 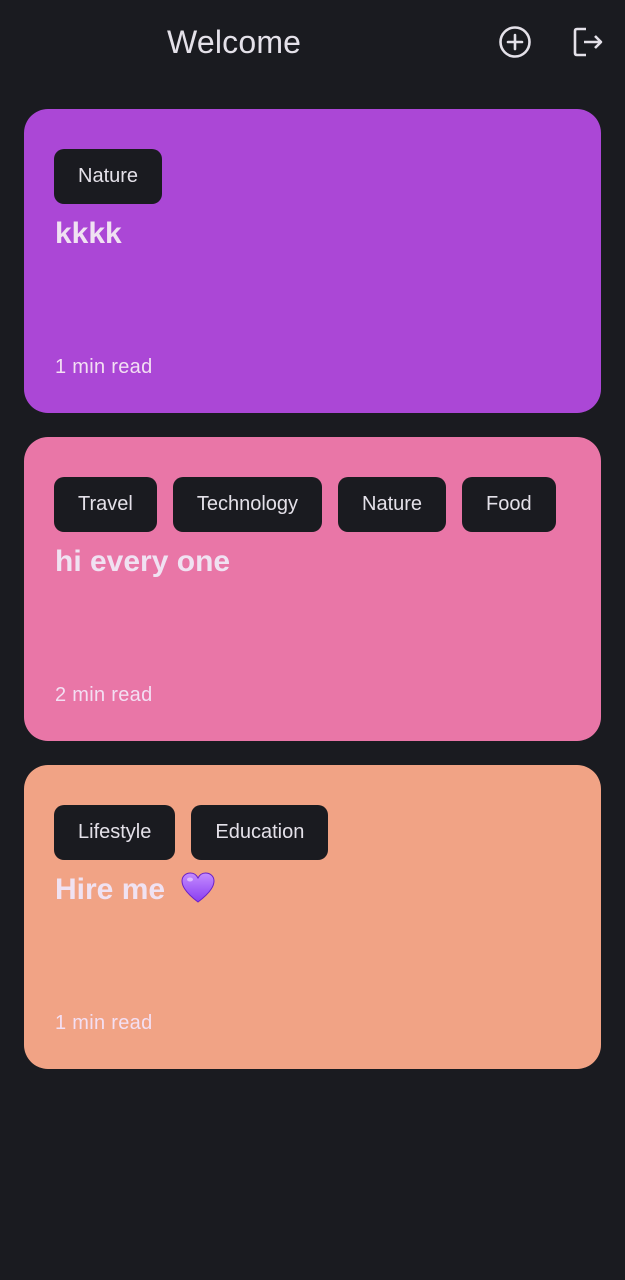 I want to click on tag-list: Lifestyle Education, so click(x=312, y=832).